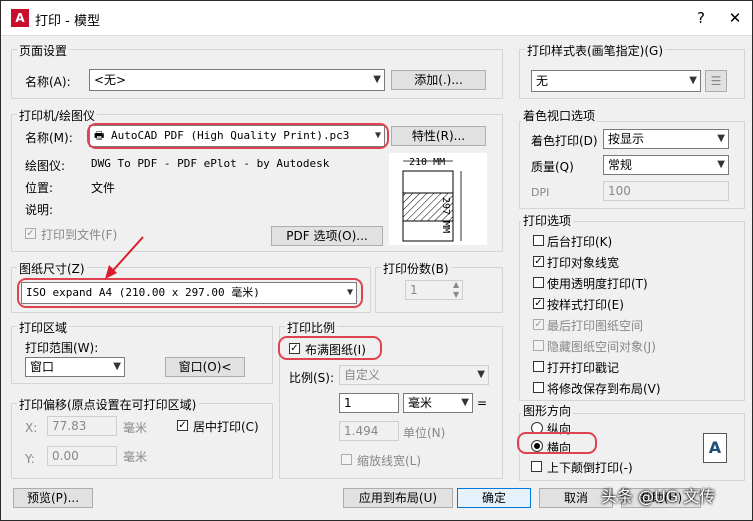 Image resolution: width=753 pixels, height=521 pixels. What do you see at coordinates (398, 498) in the screenshot?
I see `apply-to-layout-button: 应用到布局(U)` at bounding box center [398, 498].